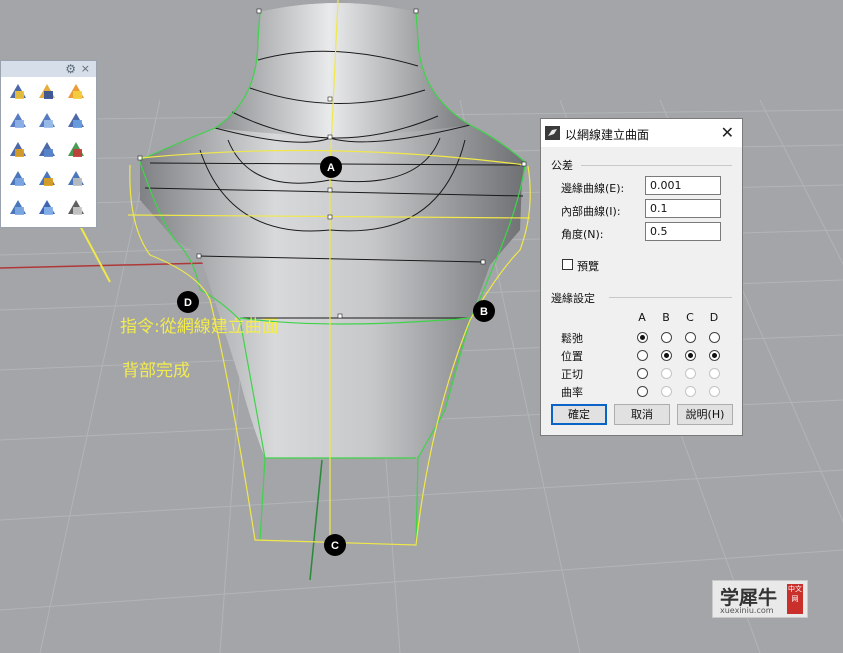 The width and height of the screenshot is (843, 653). Describe the element at coordinates (199, 327) in the screenshot. I see `command-annotation: 指令:從網線建立曲面` at that location.